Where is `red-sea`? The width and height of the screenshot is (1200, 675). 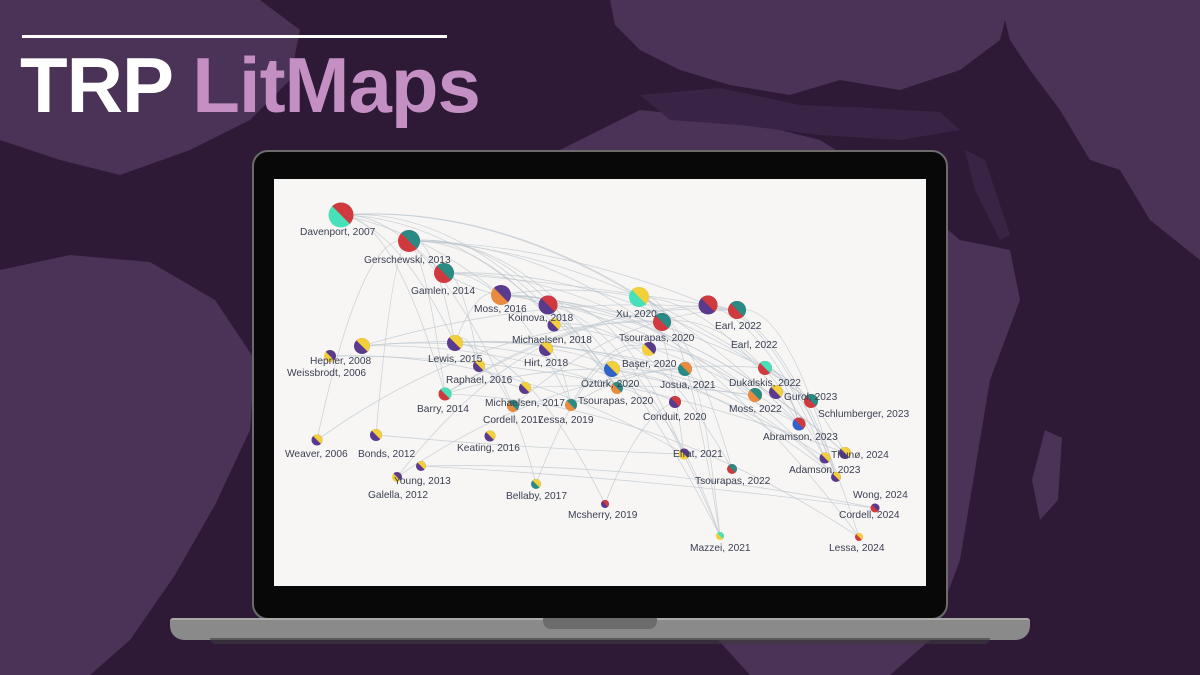
red-sea is located at coordinates (987, 195).